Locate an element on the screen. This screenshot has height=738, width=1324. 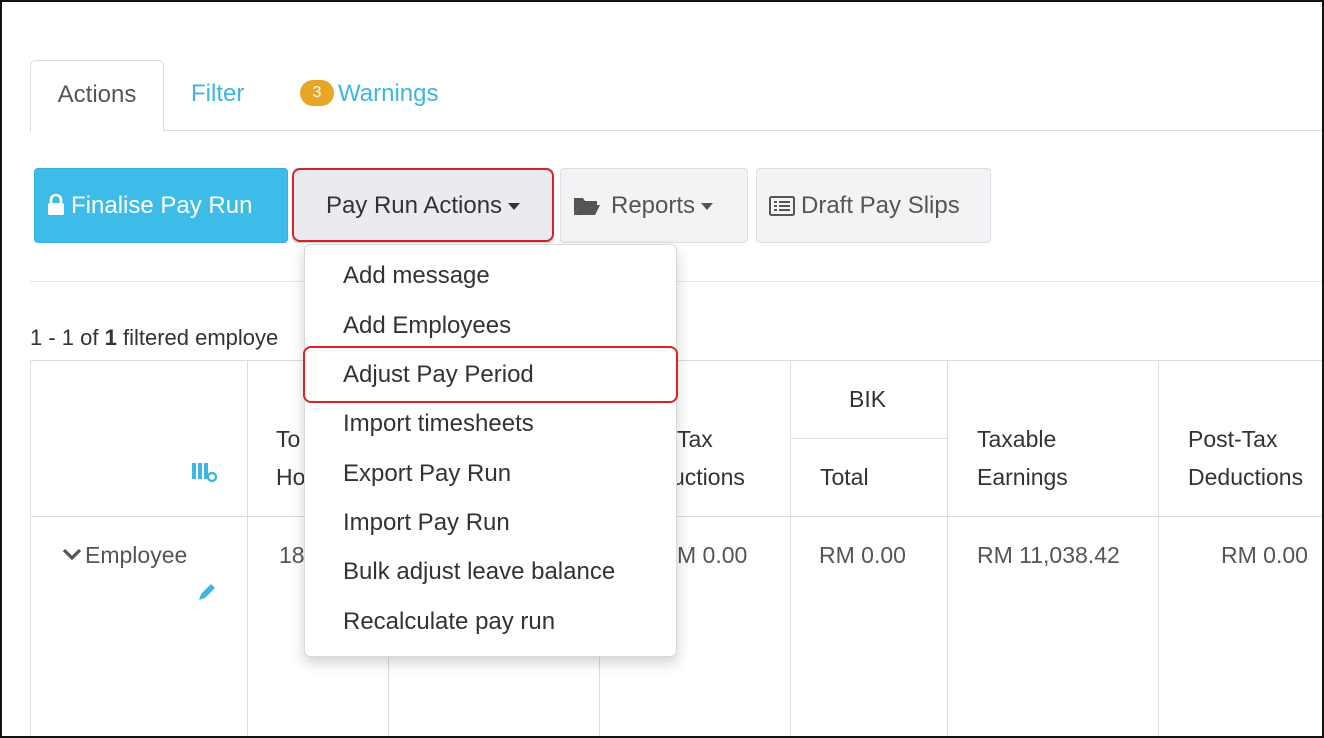
menu-item-bulk-adjust-leave-balance: Bulk adjust leave balance is located at coordinates (479, 572).